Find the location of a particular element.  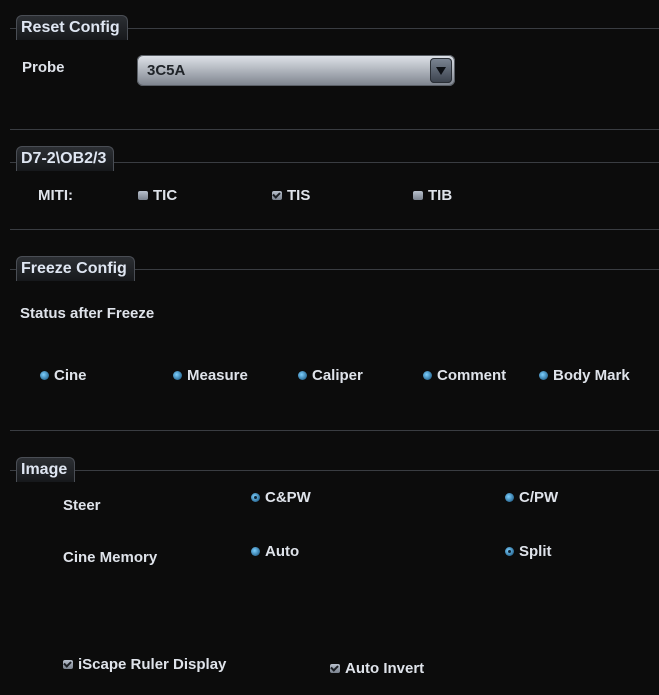

chevron-down-icon is located at coordinates (441, 70).